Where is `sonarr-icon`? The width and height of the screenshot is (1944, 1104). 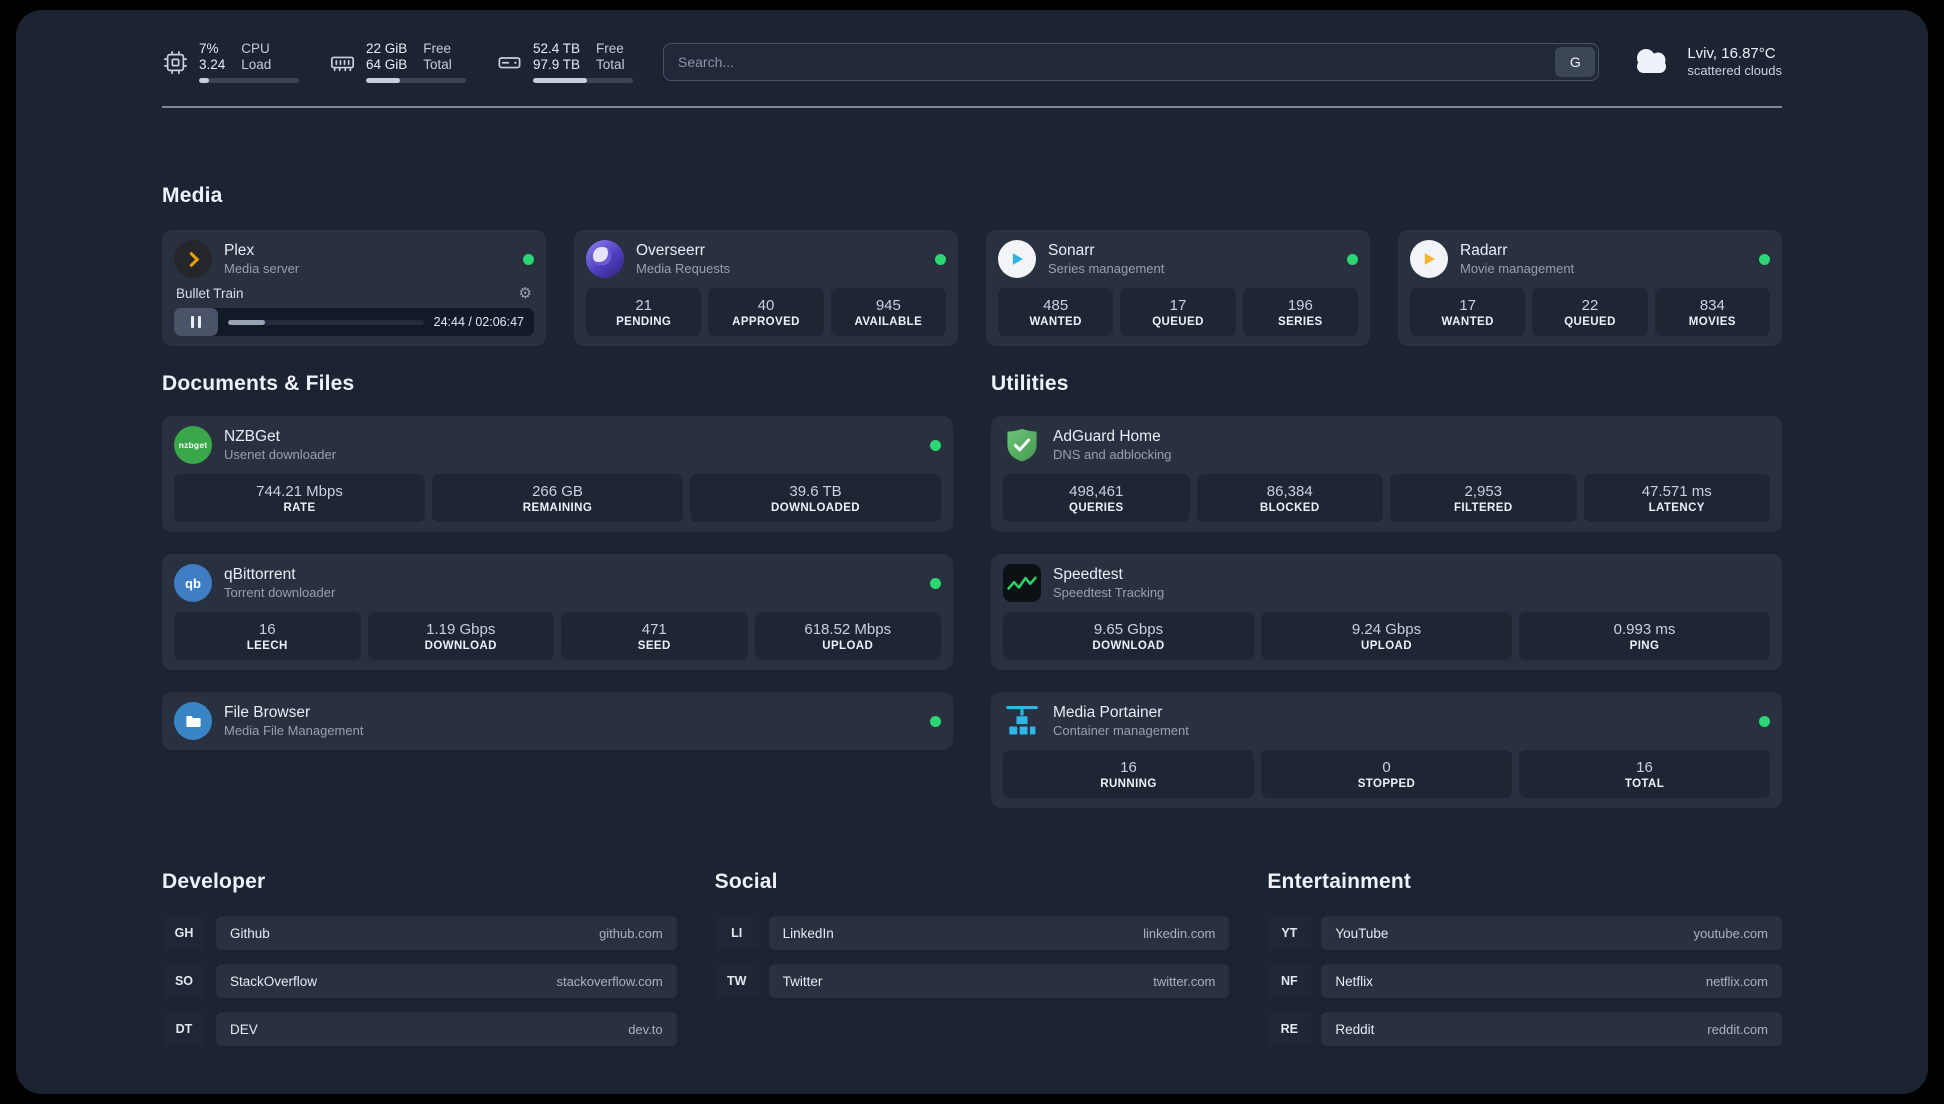 sonarr-icon is located at coordinates (1017, 259).